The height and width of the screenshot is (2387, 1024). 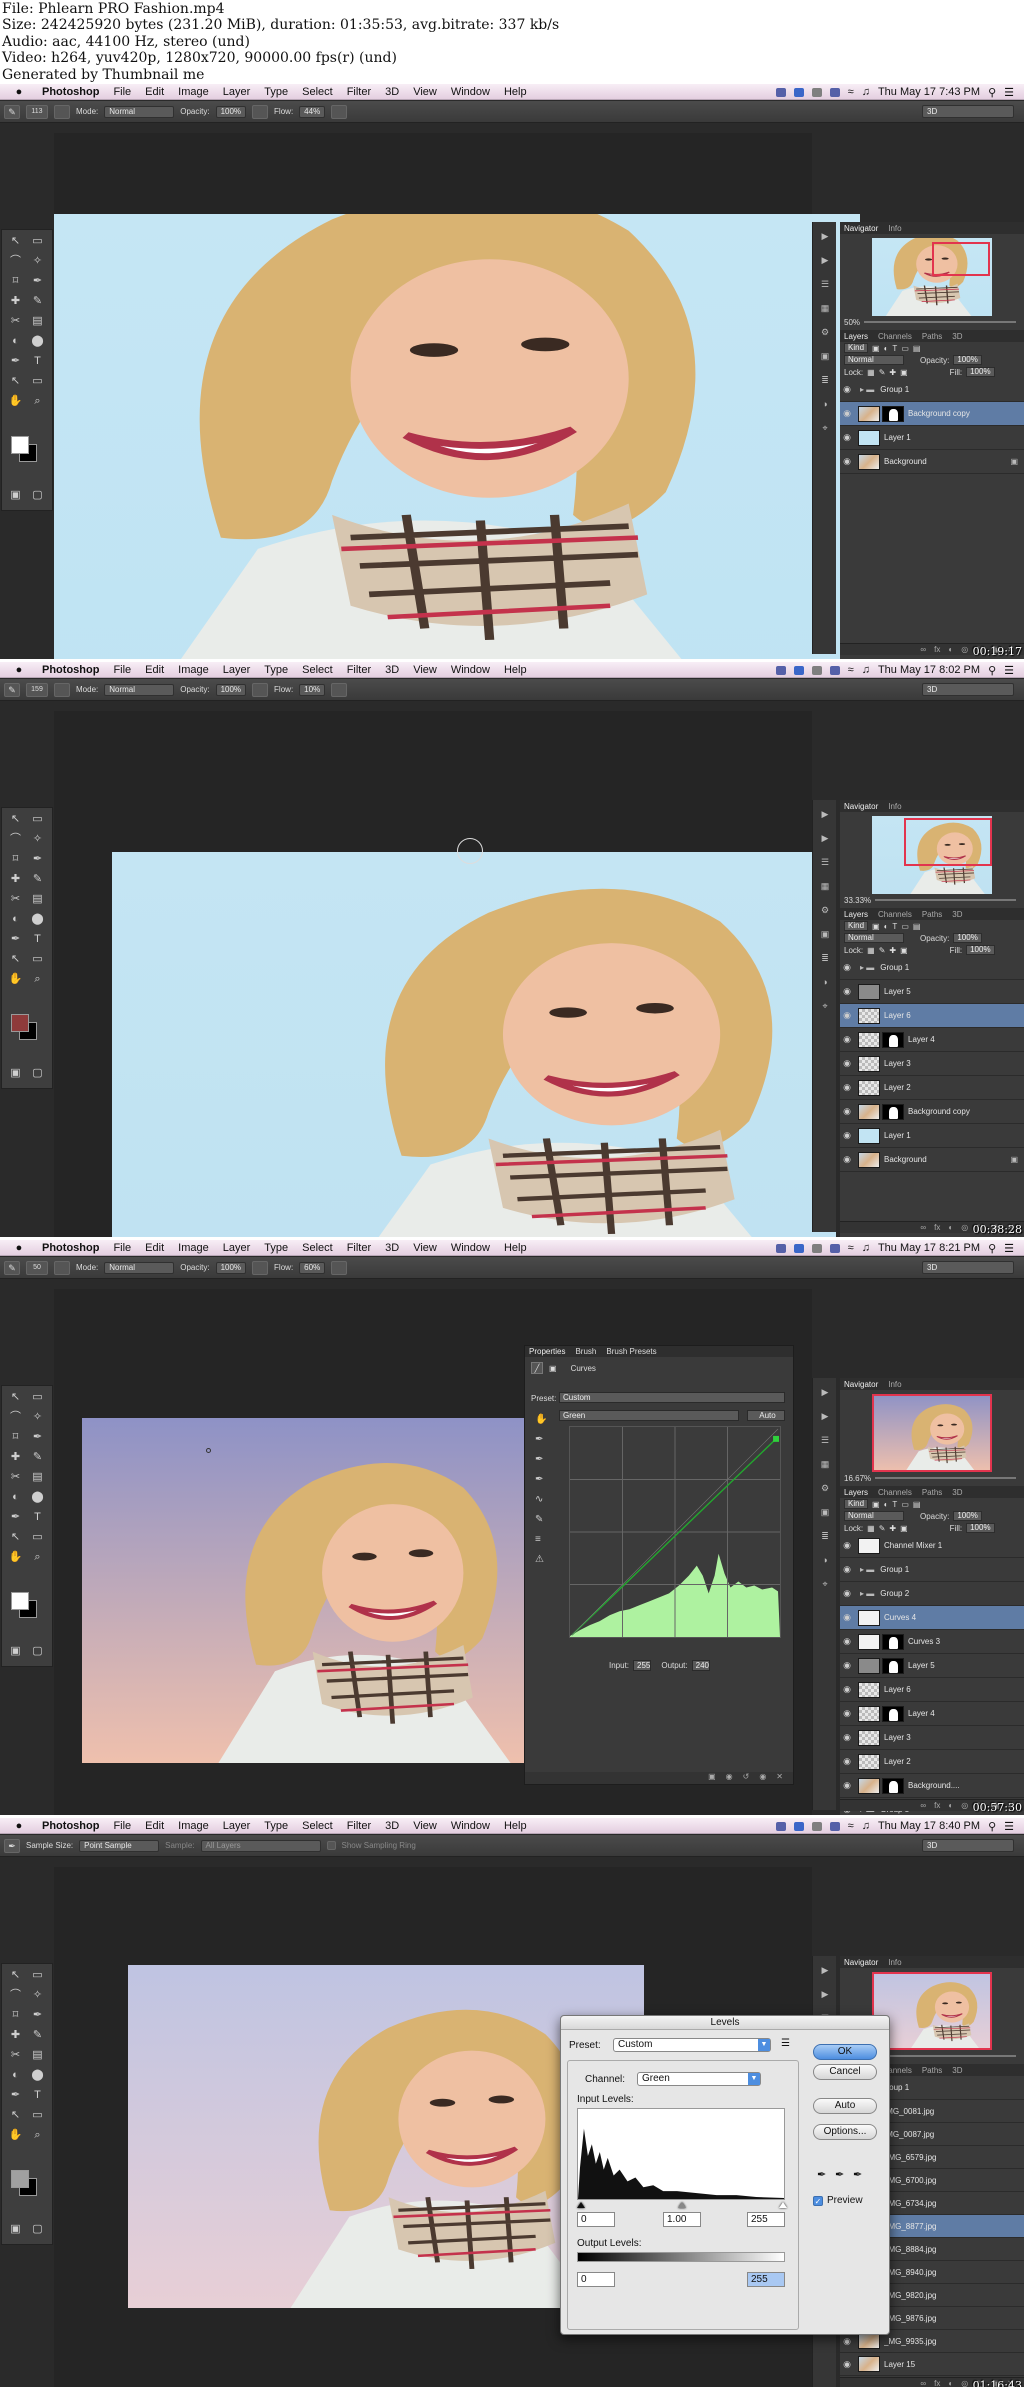 I want to click on menu-window: Window, so click(x=470, y=1826).